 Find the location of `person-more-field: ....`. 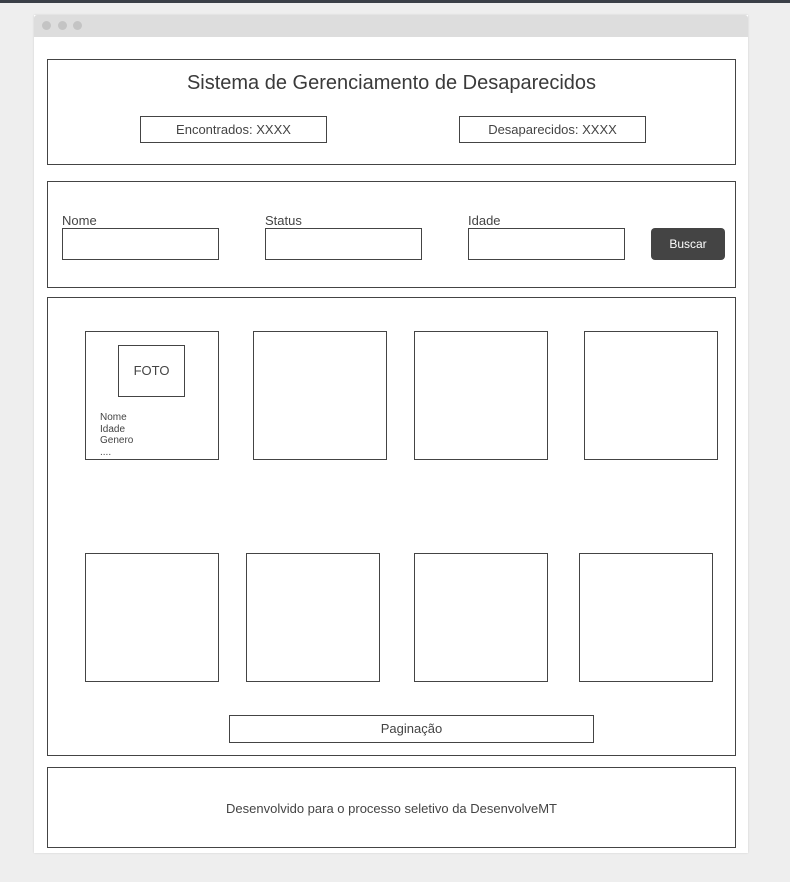

person-more-field: .... is located at coordinates (106, 452).